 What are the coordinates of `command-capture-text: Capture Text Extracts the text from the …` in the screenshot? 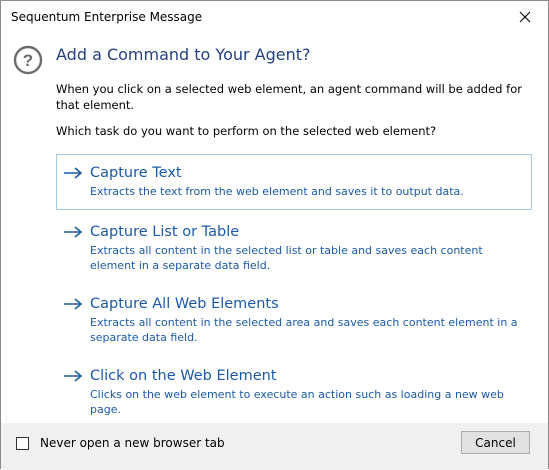 It's located at (294, 182).